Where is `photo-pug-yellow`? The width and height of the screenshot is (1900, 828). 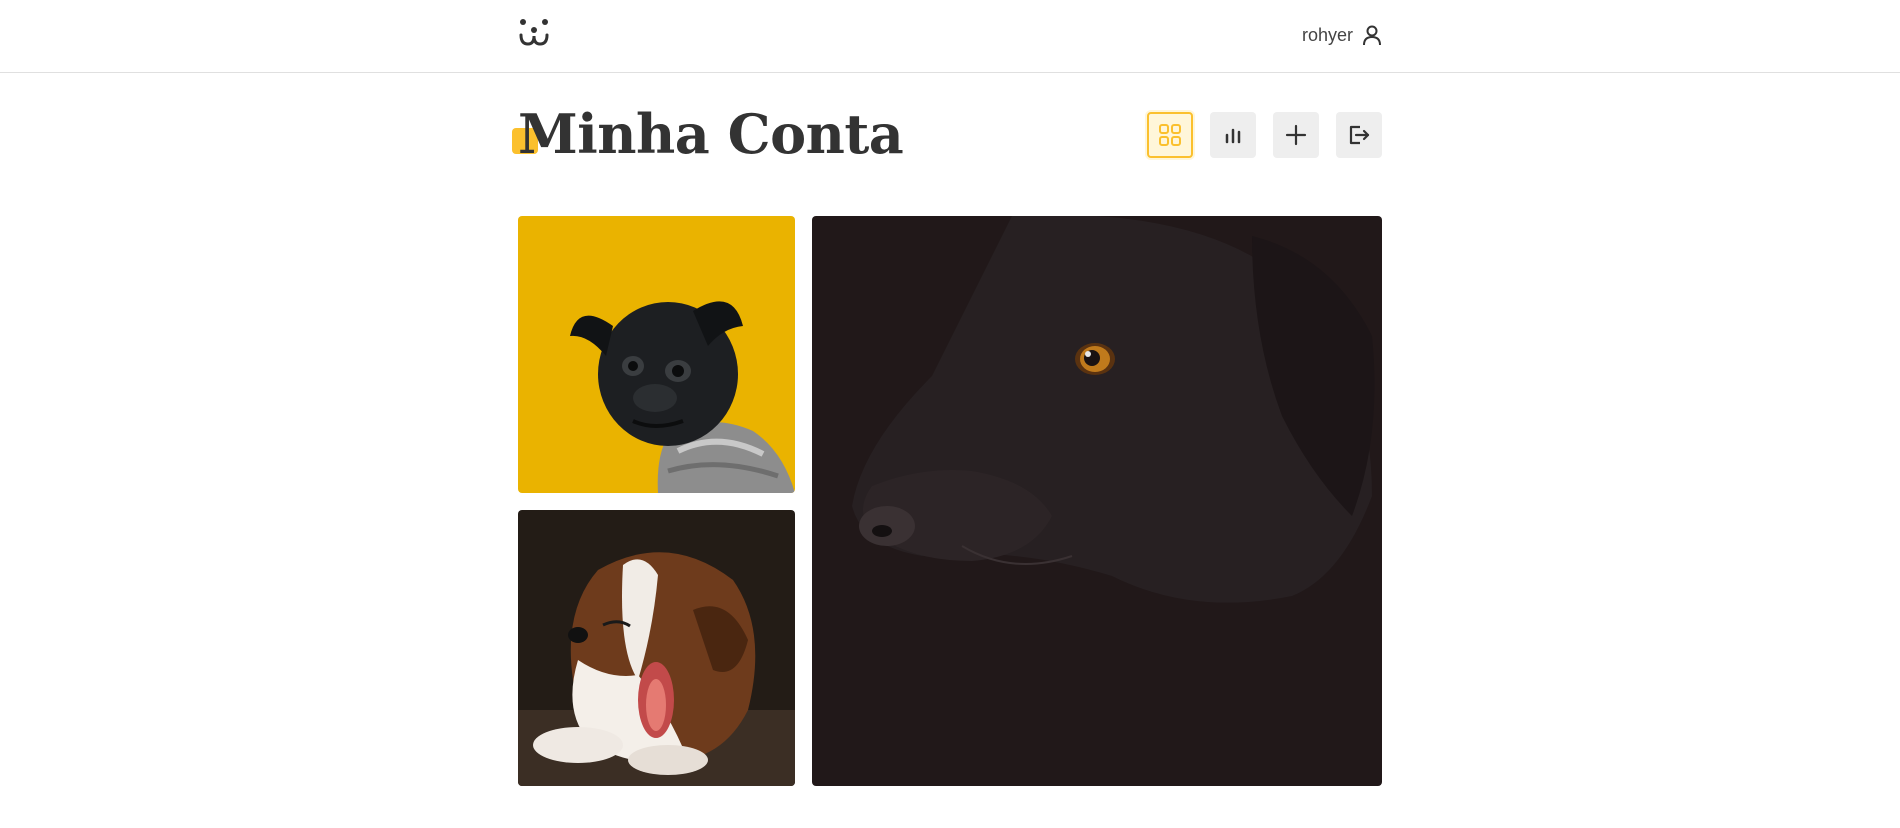 photo-pug-yellow is located at coordinates (656, 354).